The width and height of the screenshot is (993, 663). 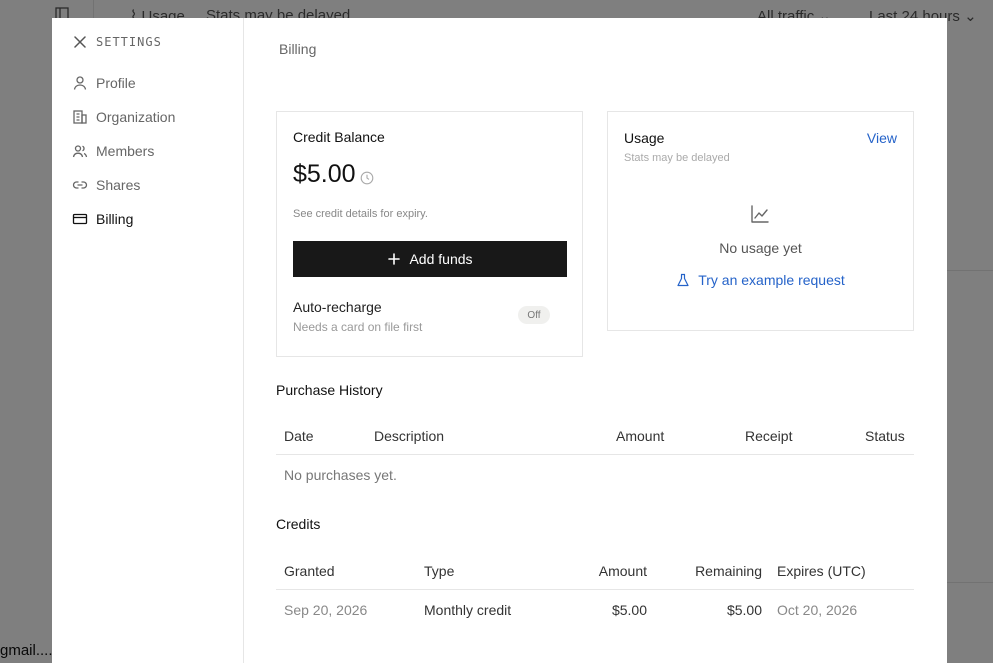 What do you see at coordinates (367, 178) in the screenshot?
I see `clock-icon` at bounding box center [367, 178].